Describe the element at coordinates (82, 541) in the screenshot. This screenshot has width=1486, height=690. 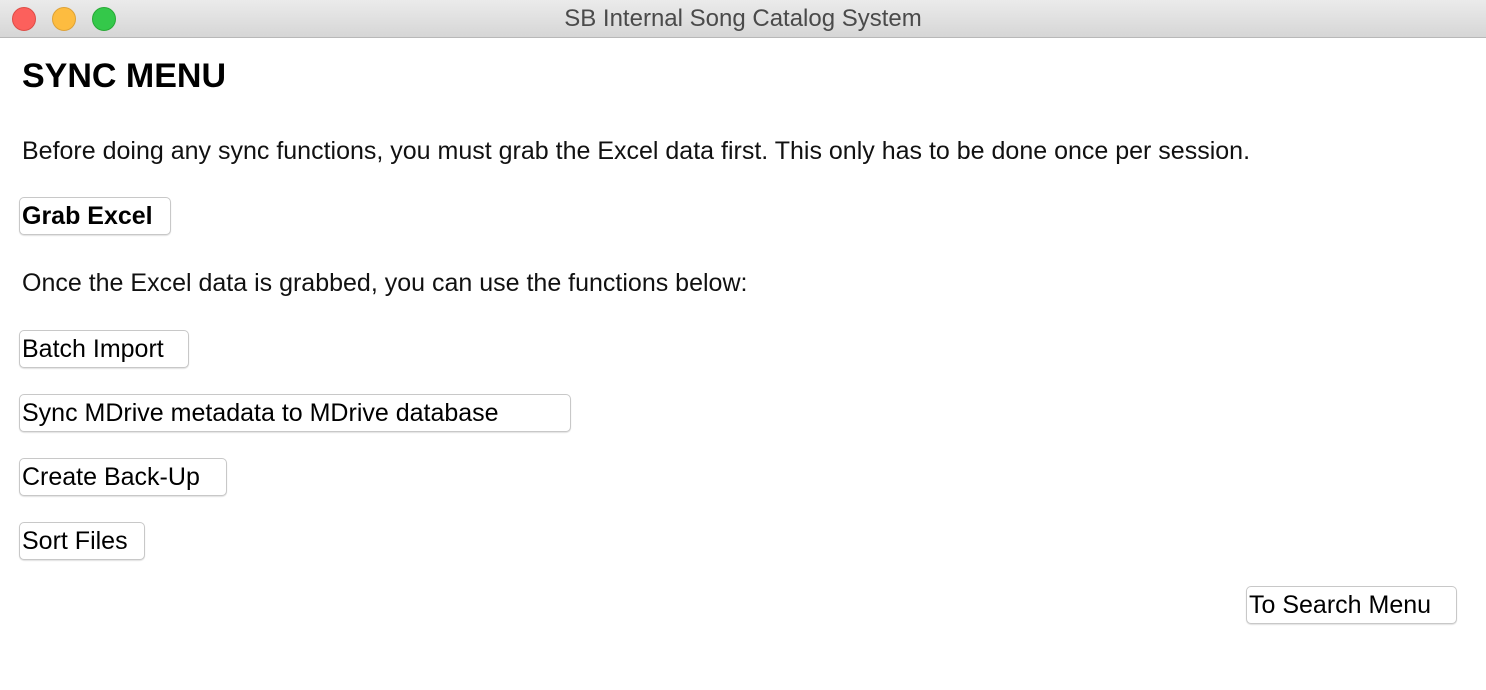
I see `sort-files-button: Sort Files` at that location.